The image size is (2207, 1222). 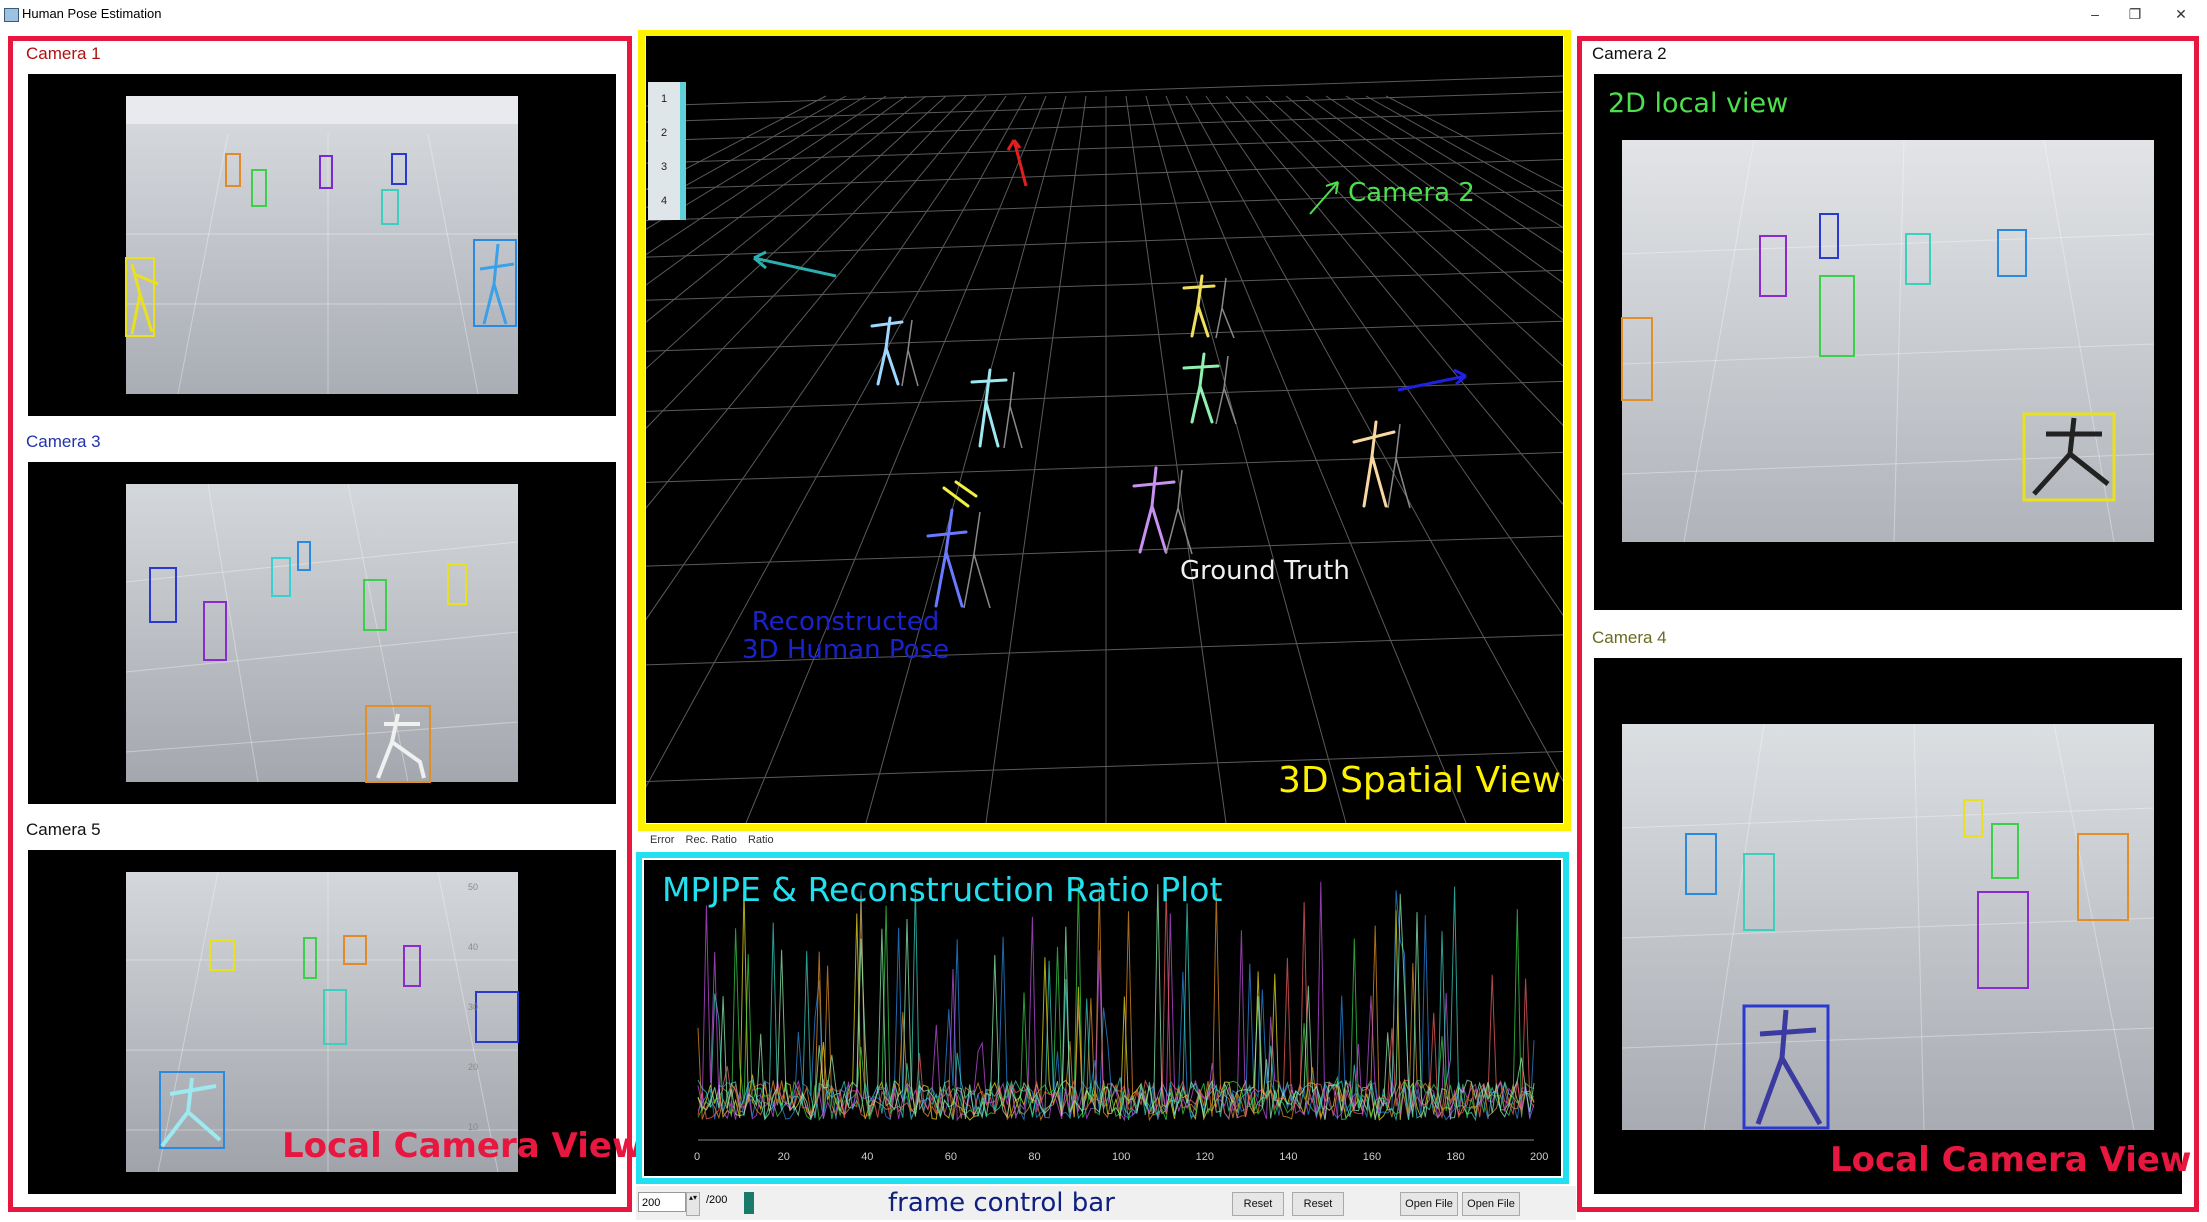 I want to click on tab-error: Error, so click(x=662, y=840).